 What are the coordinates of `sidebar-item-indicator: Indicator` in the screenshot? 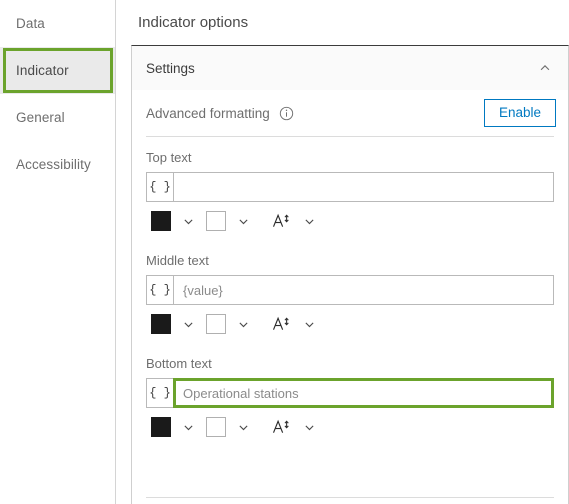 It's located at (57, 70).